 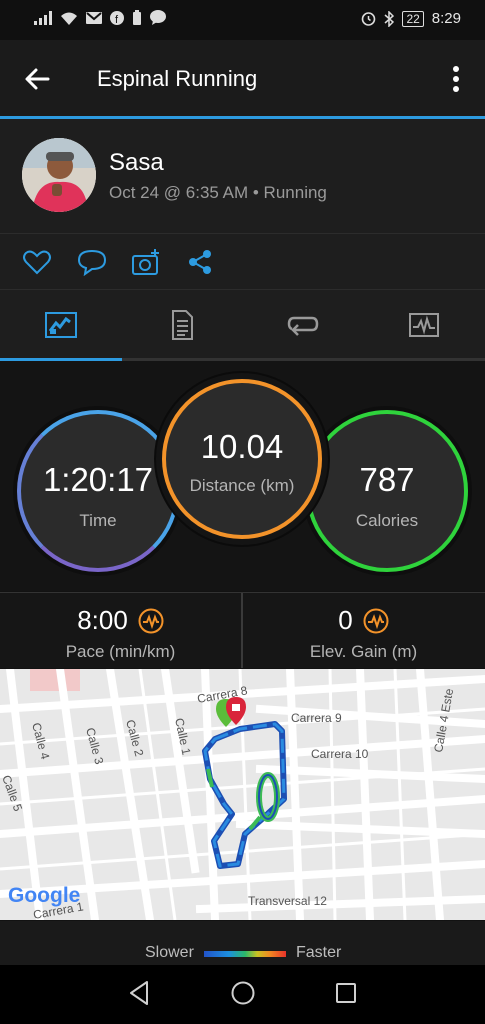 I want to click on activity-tabs, so click(x=242, y=325).